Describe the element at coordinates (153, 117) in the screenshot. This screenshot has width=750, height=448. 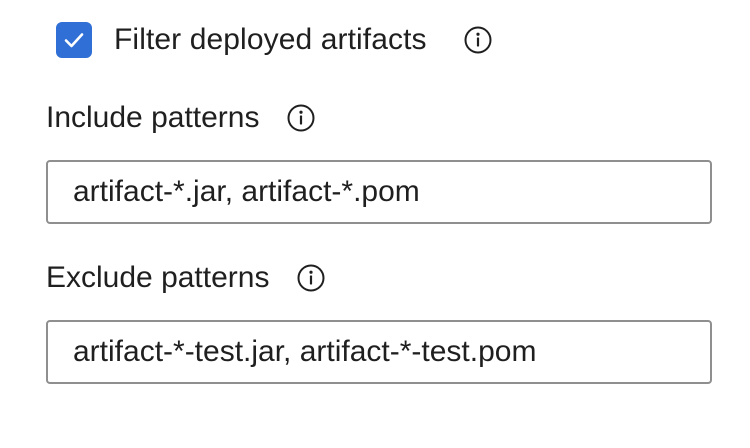
I see `include-patterns-label: Include patterns` at that location.